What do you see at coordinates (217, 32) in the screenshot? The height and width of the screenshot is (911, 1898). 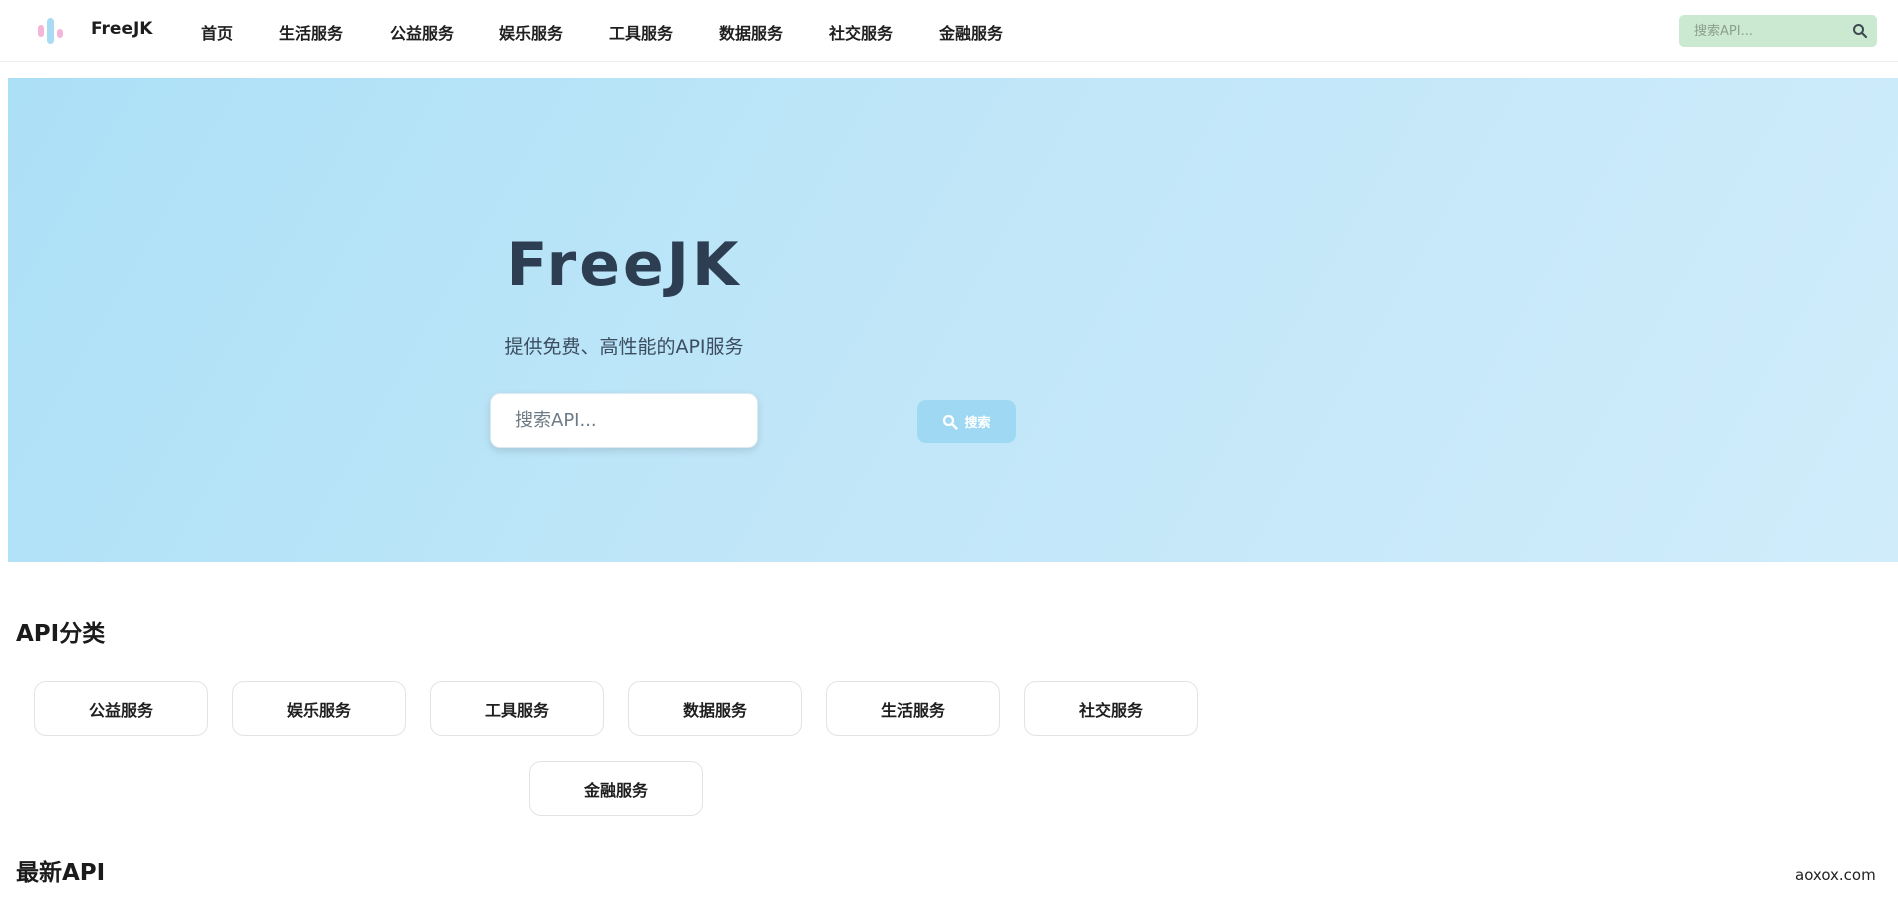 I see `nav-item-home: 首页` at bounding box center [217, 32].